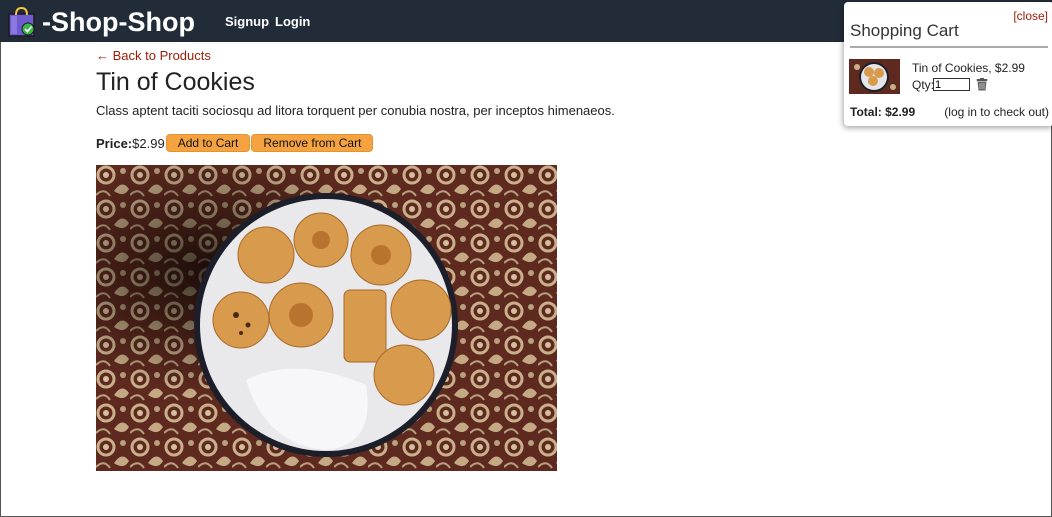  I want to click on back-to-products-link: ← Back to Products, so click(153, 55).